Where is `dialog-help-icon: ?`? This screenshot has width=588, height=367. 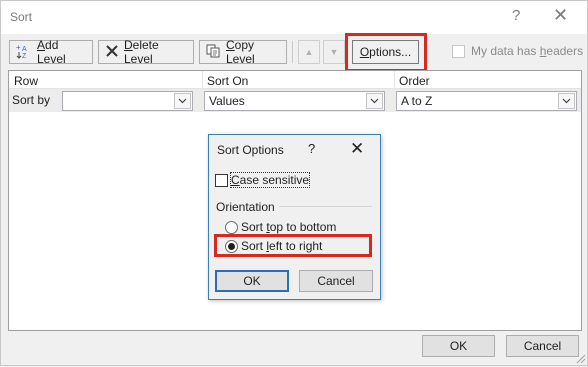 dialog-help-icon: ? is located at coordinates (311, 148).